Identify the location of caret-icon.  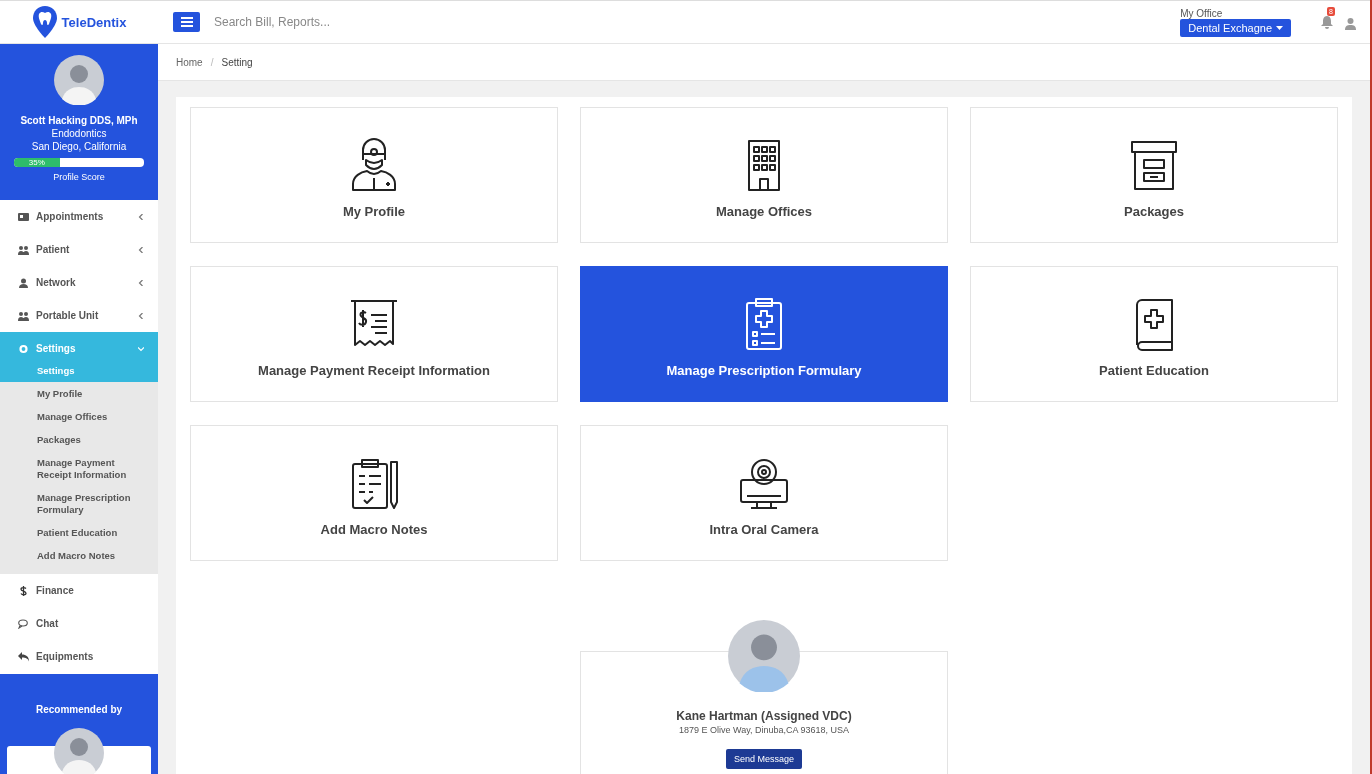
(1279, 27).